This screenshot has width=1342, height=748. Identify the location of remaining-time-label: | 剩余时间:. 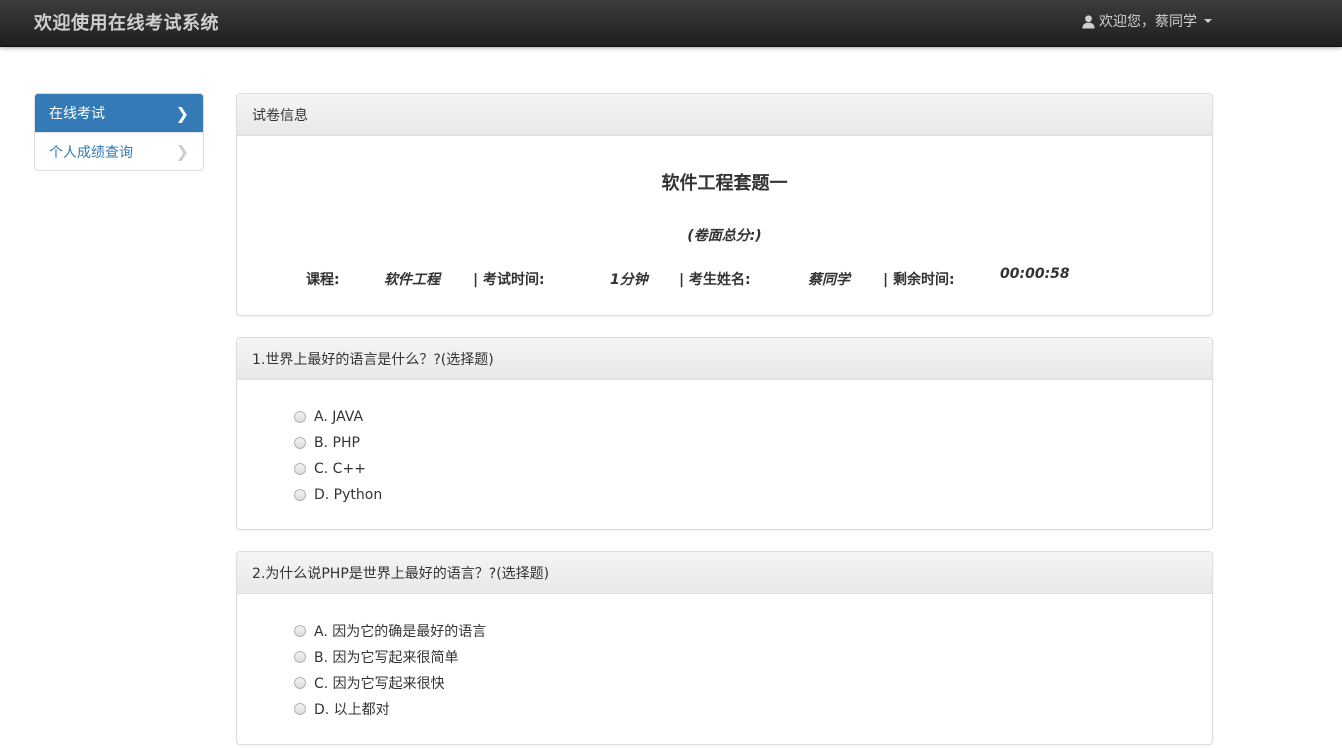
(919, 280).